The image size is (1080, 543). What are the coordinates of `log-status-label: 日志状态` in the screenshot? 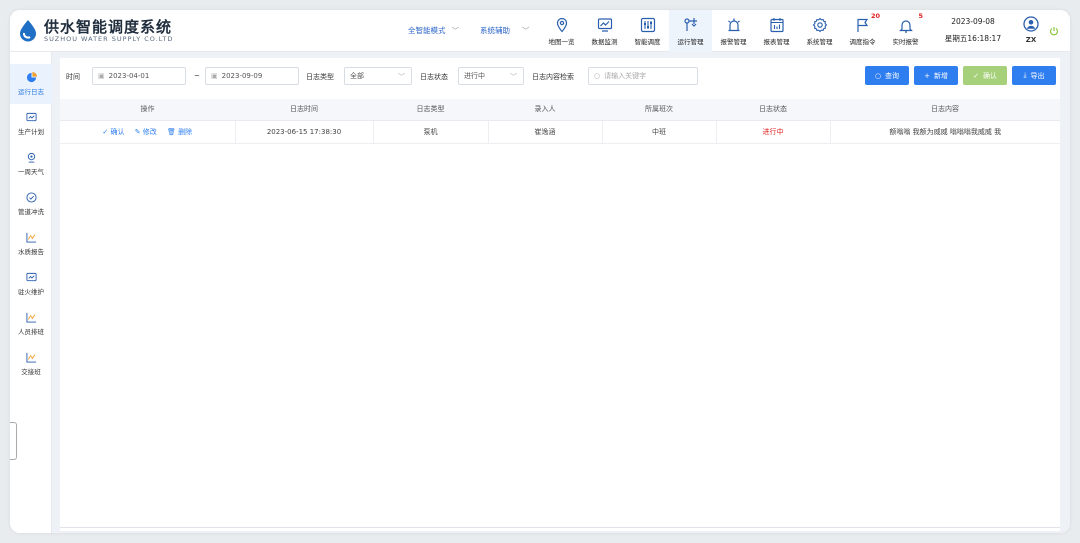 It's located at (434, 77).